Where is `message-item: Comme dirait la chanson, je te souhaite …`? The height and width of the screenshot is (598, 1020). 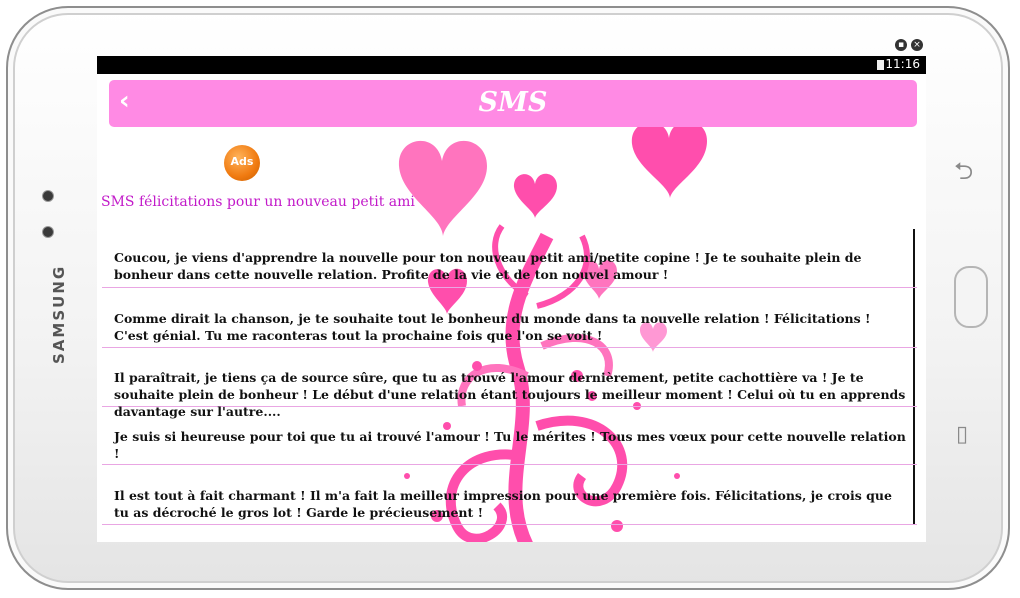 message-item: Comme dirait la chanson, je te souhaite … is located at coordinates (509, 318).